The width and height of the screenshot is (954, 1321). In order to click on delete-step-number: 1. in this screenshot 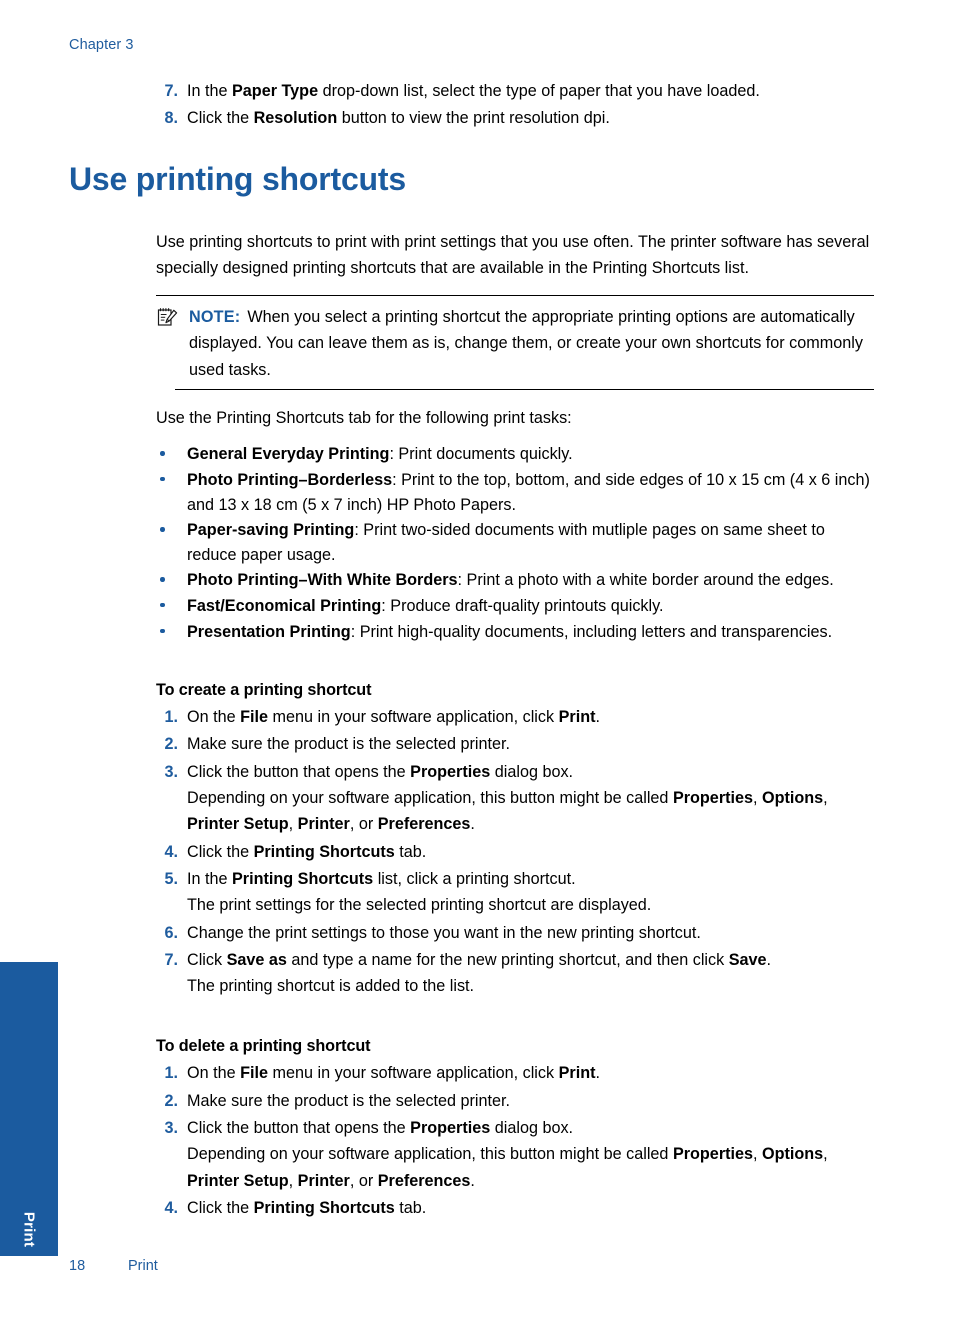, I will do `click(171, 1073)`.